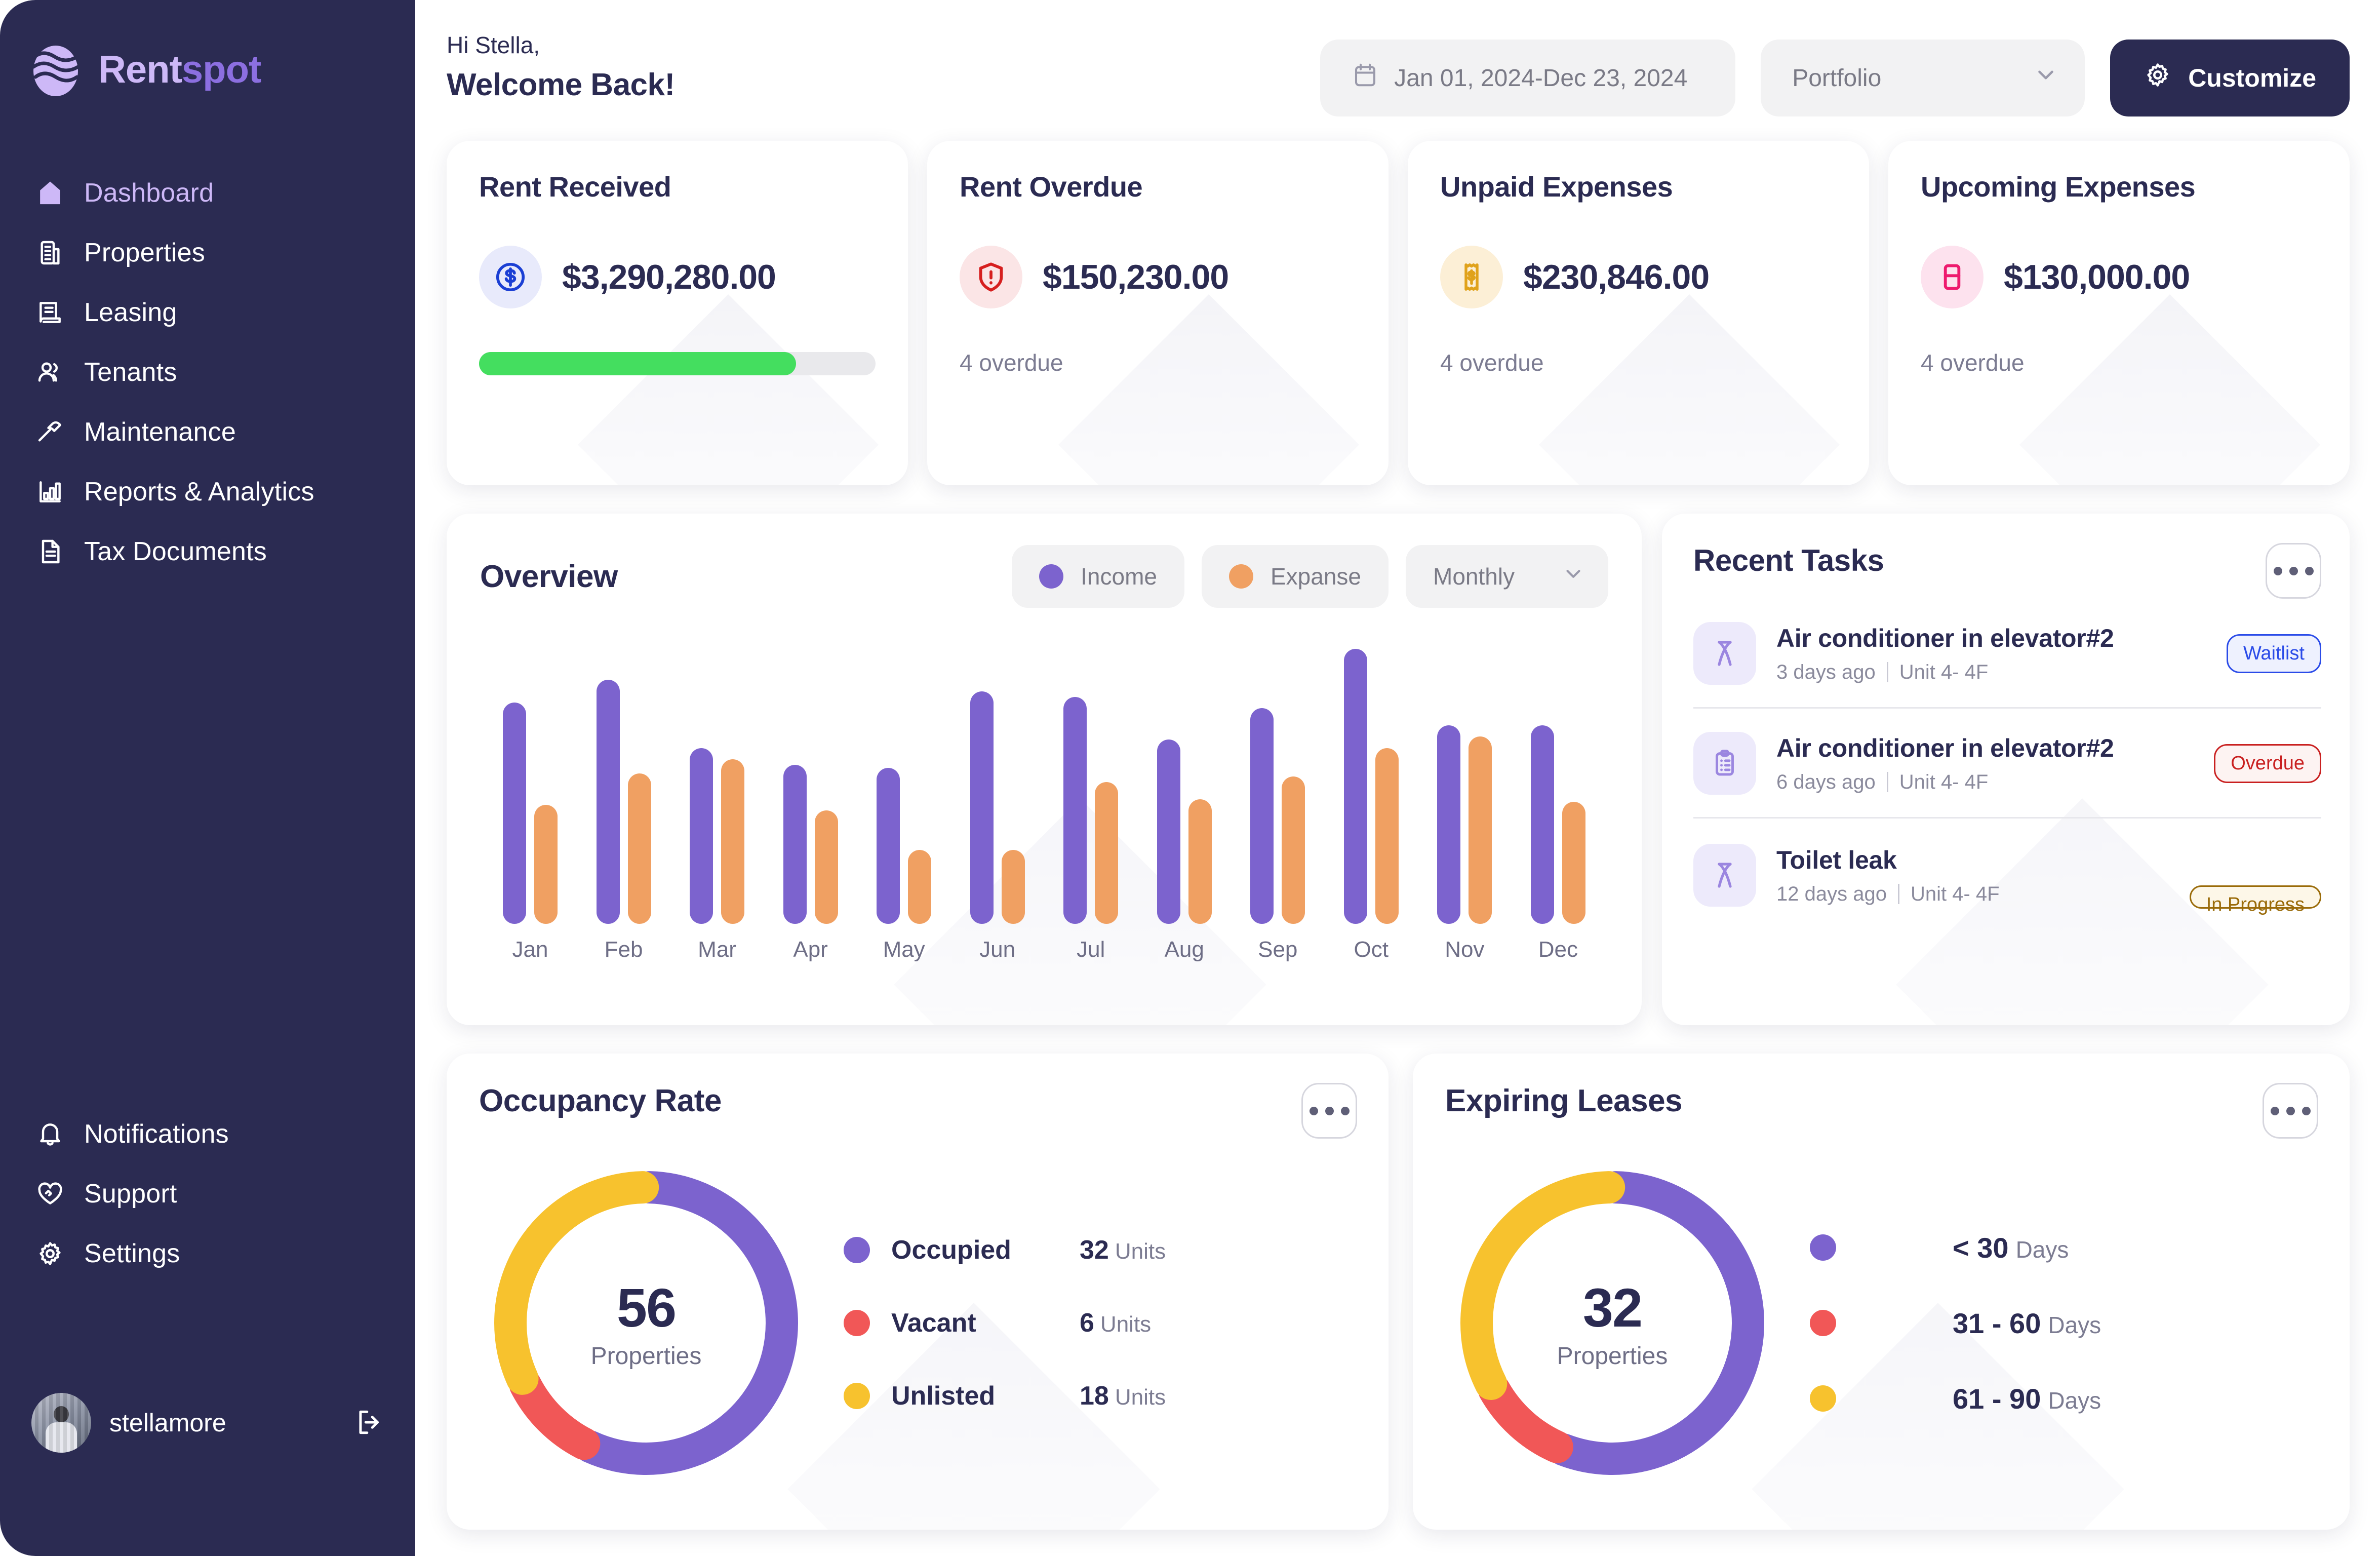 This screenshot has height=1556, width=2380. What do you see at coordinates (61, 1423) in the screenshot?
I see `avatar` at bounding box center [61, 1423].